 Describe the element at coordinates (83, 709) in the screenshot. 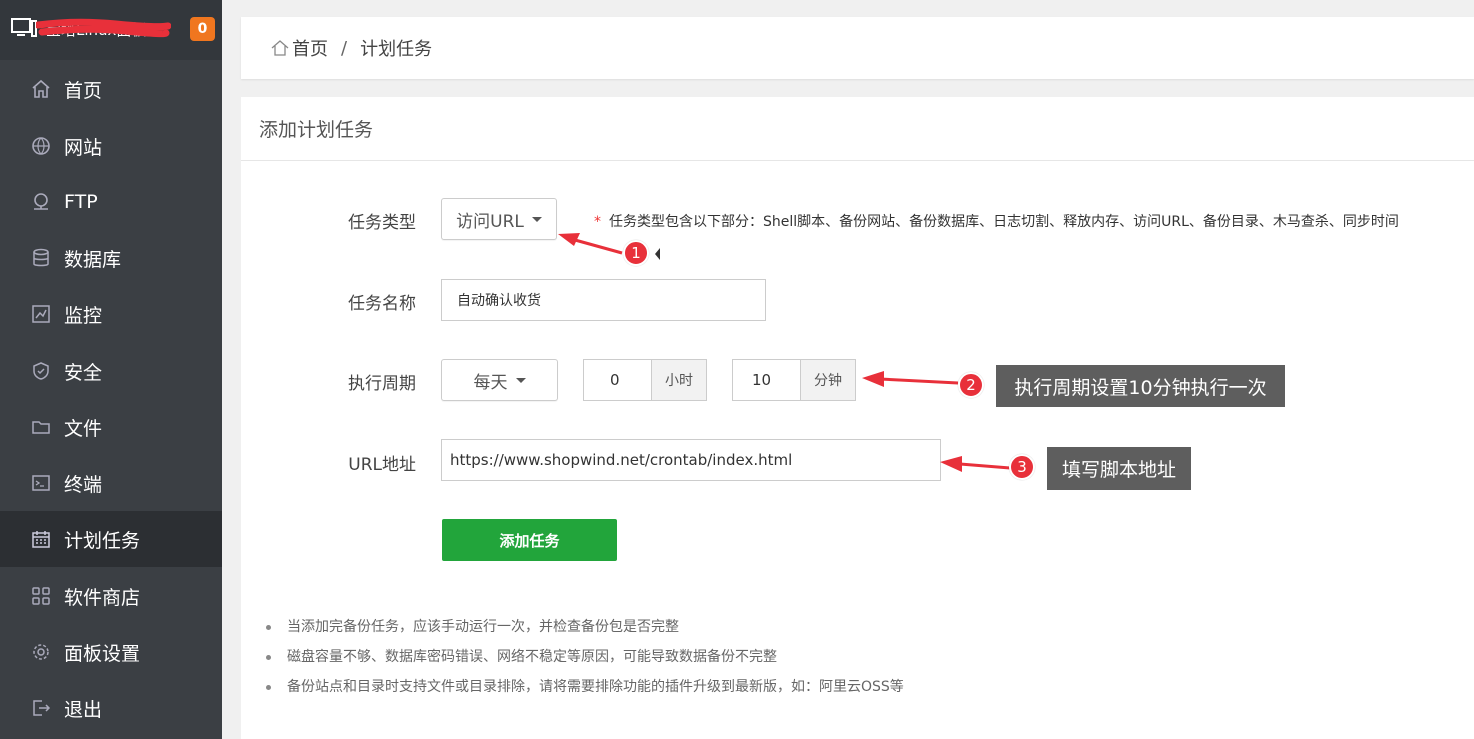

I see `sidebar-item-label: 退出` at that location.